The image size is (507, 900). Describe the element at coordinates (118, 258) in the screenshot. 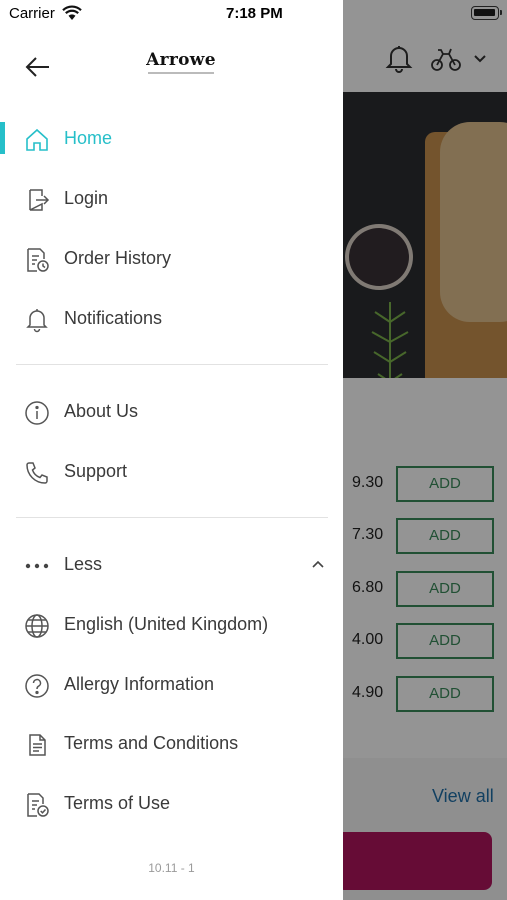

I see `menu-item-label: Order History` at that location.